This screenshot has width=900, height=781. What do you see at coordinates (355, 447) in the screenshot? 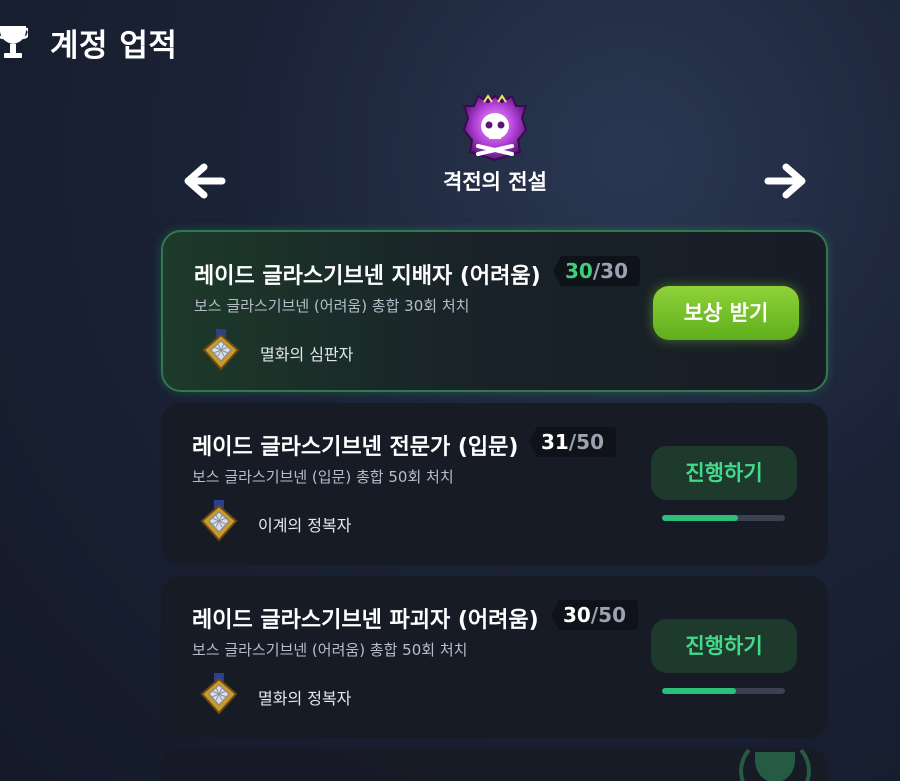
I see `achievement-name: 레이드 글라스기브넨 전문가 (입문)` at bounding box center [355, 447].